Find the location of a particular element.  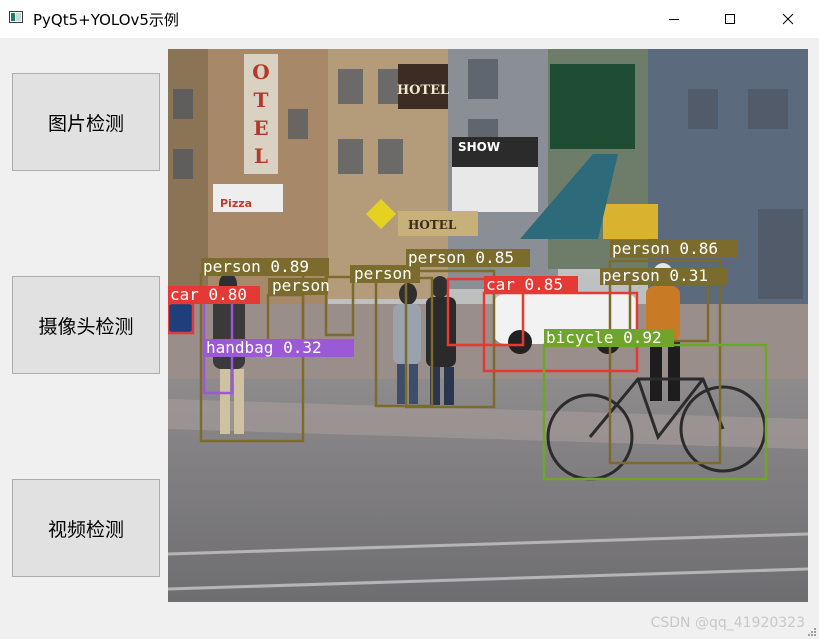

pizza-sign: Pizza is located at coordinates (236, 203).